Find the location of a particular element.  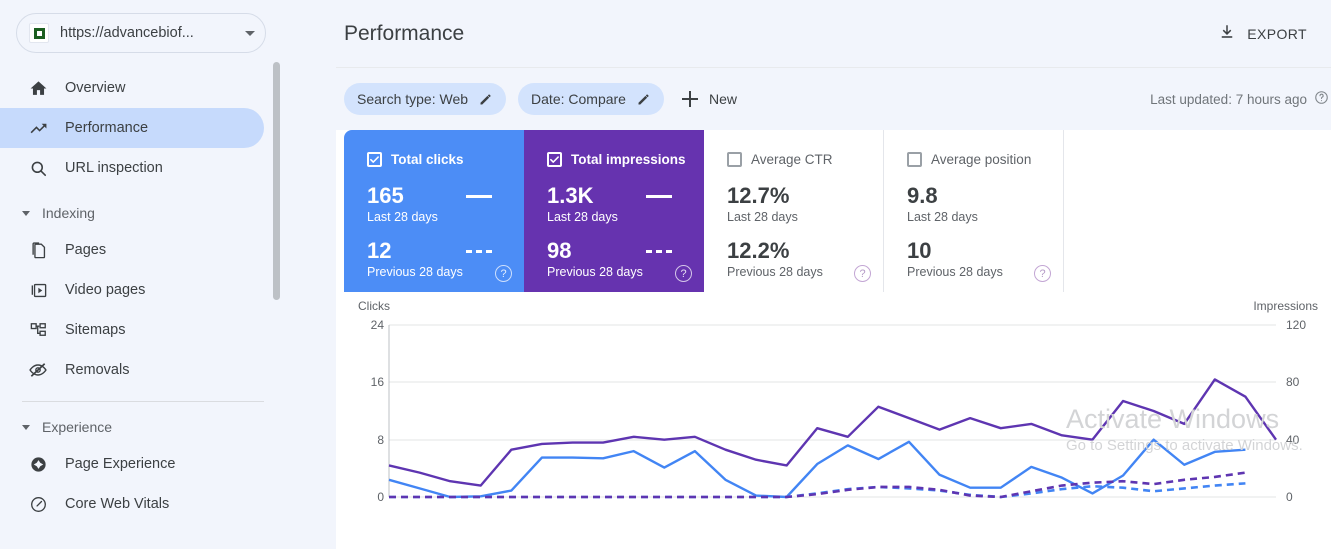

new-filter-label: New is located at coordinates (722, 99).